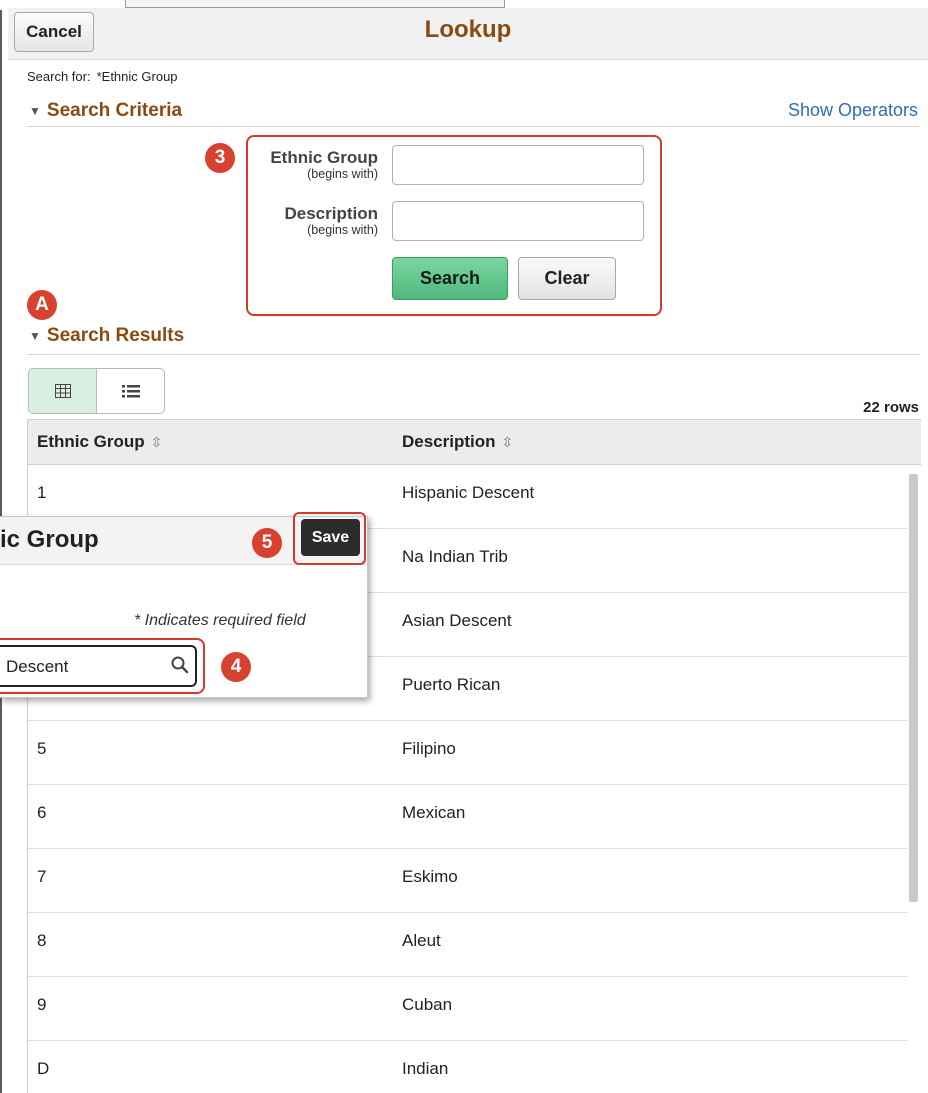 This screenshot has height=1093, width=928. Describe the element at coordinates (220, 620) in the screenshot. I see `required-field-note: * Indicates required field` at that location.